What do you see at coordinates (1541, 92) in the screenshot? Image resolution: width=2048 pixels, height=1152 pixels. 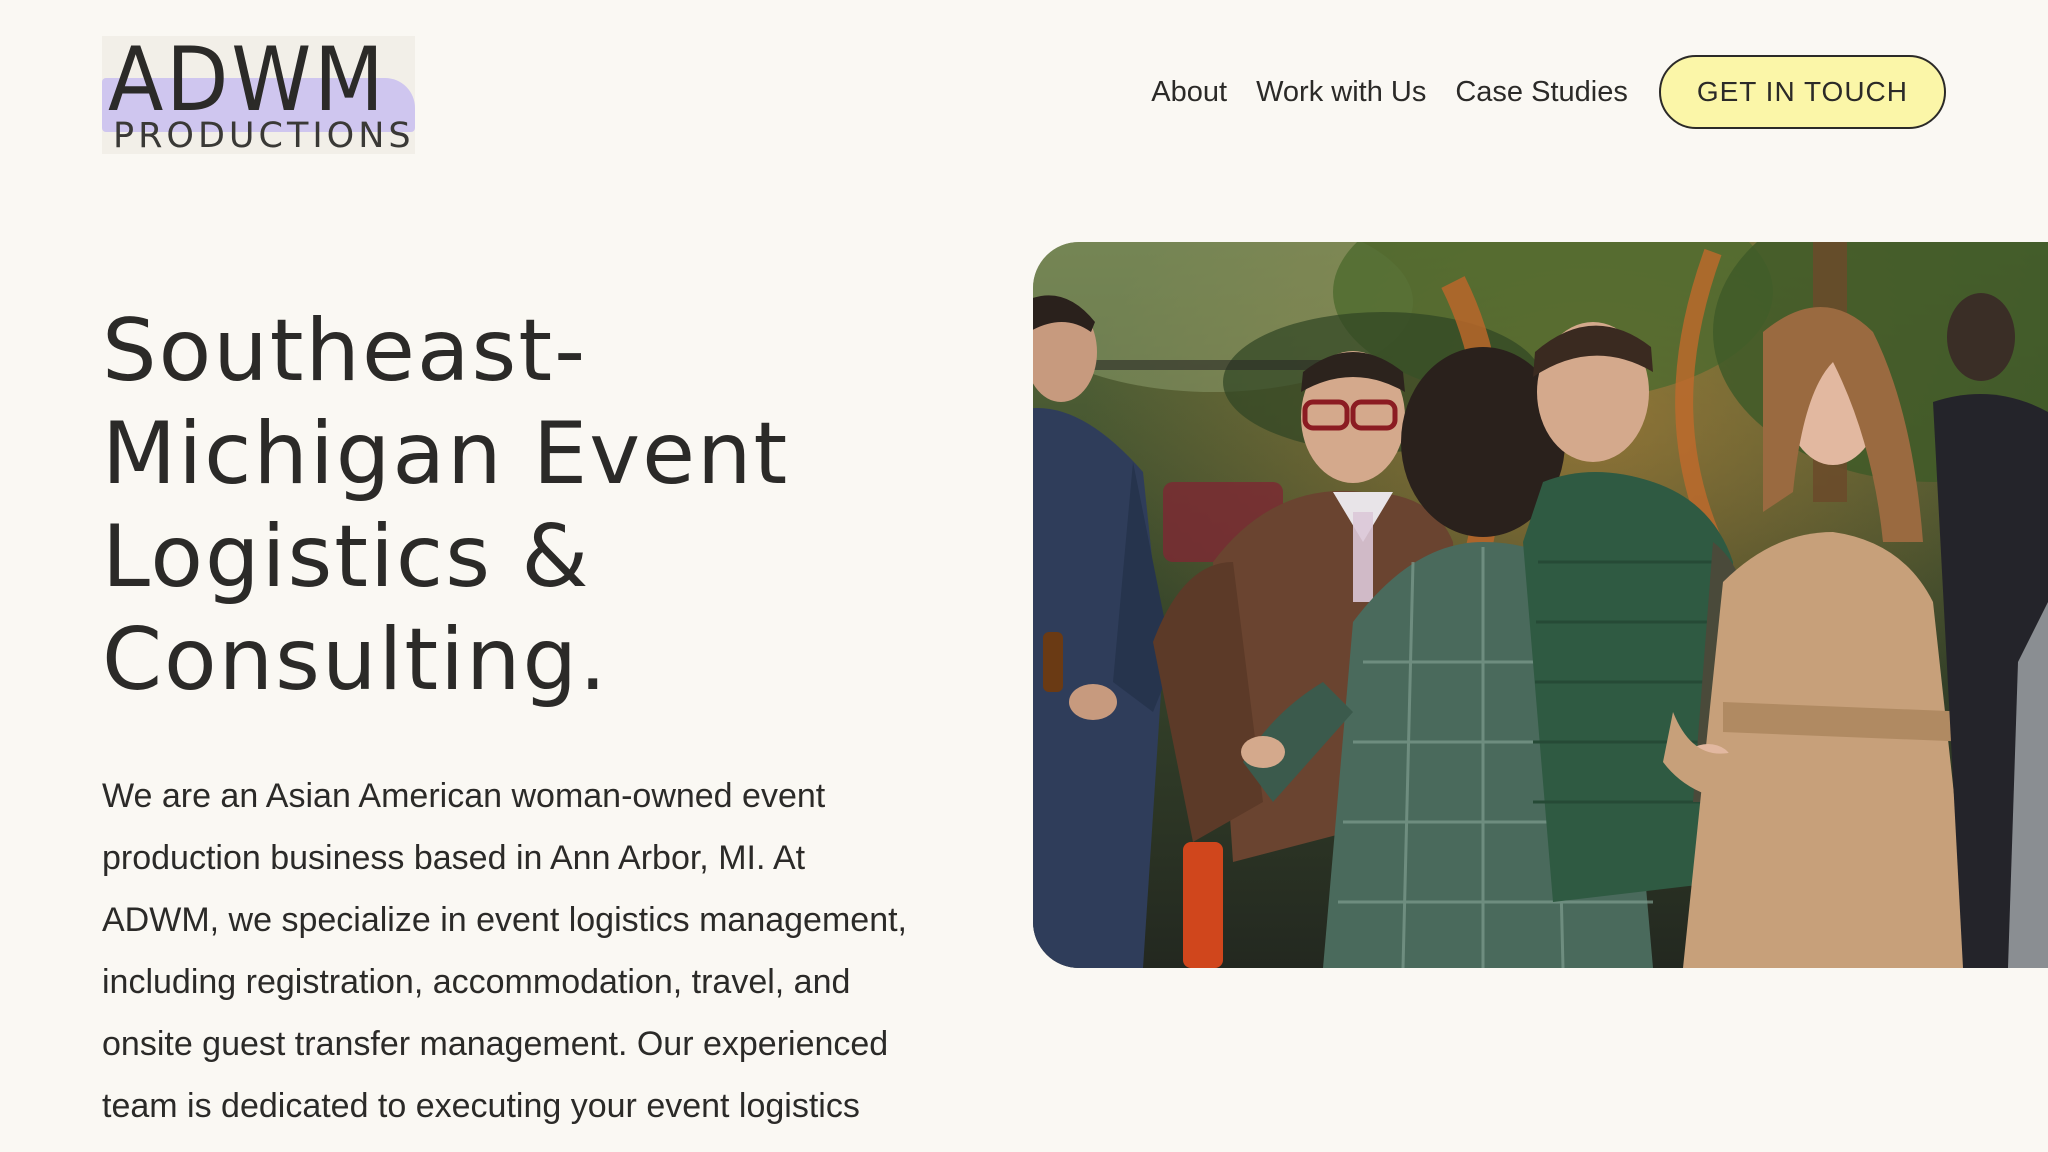 I see `nav-link-case-studies: Case Studies` at bounding box center [1541, 92].